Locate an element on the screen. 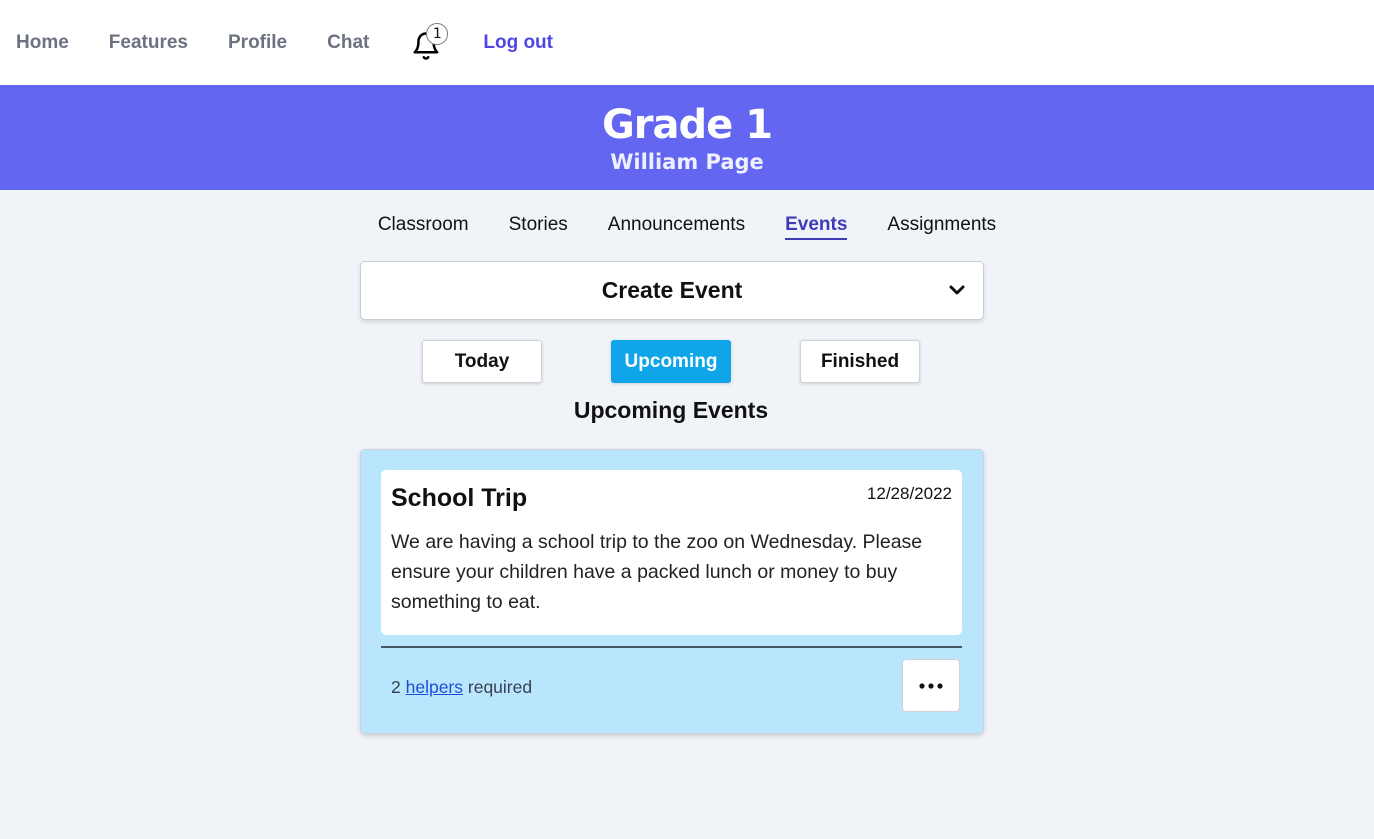 This screenshot has width=1374, height=839. nav-chat: Chat is located at coordinates (348, 43).